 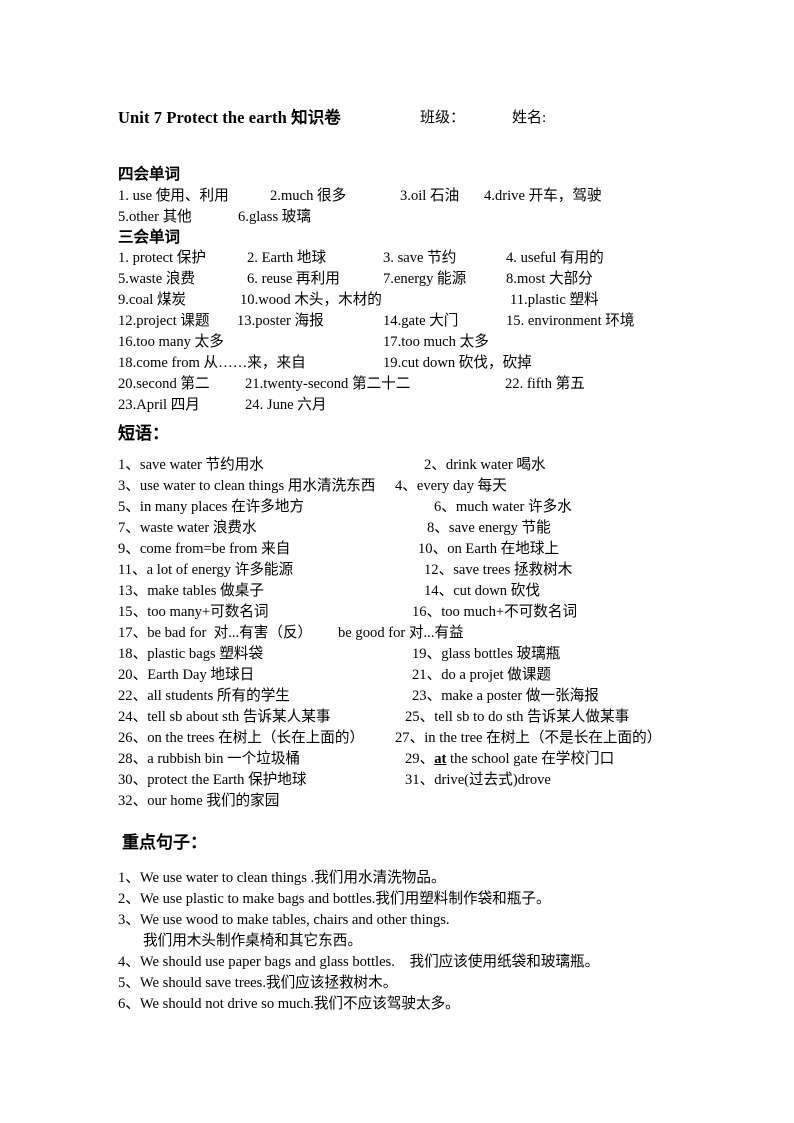 What do you see at coordinates (489, 549) in the screenshot?
I see `phrase-item-right: 10、on Earth 在地球上` at bounding box center [489, 549].